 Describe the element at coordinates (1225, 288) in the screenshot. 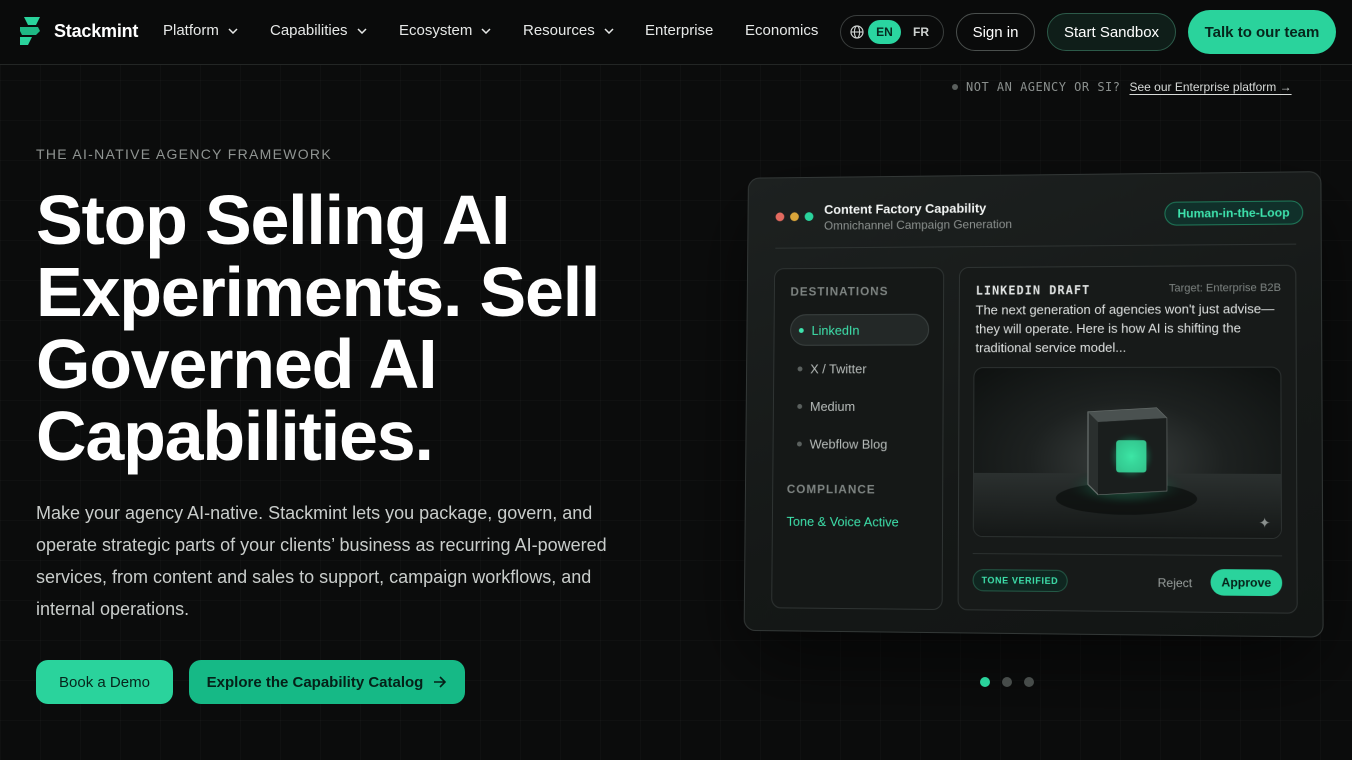

I see `draft-target: Target: Enterprise B2B` at that location.